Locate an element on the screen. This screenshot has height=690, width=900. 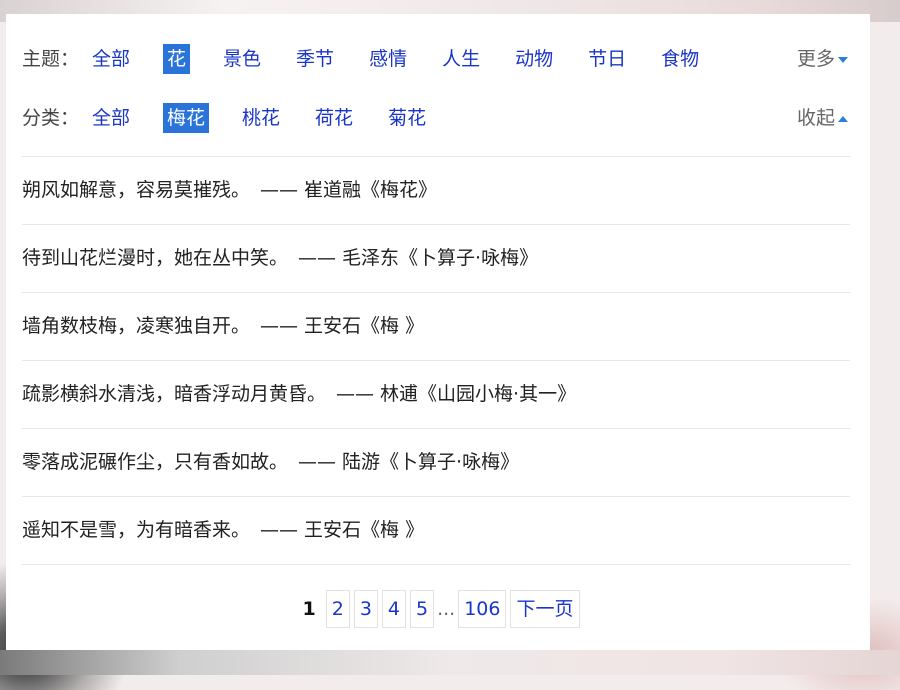
page-current: 1 is located at coordinates (309, 609).